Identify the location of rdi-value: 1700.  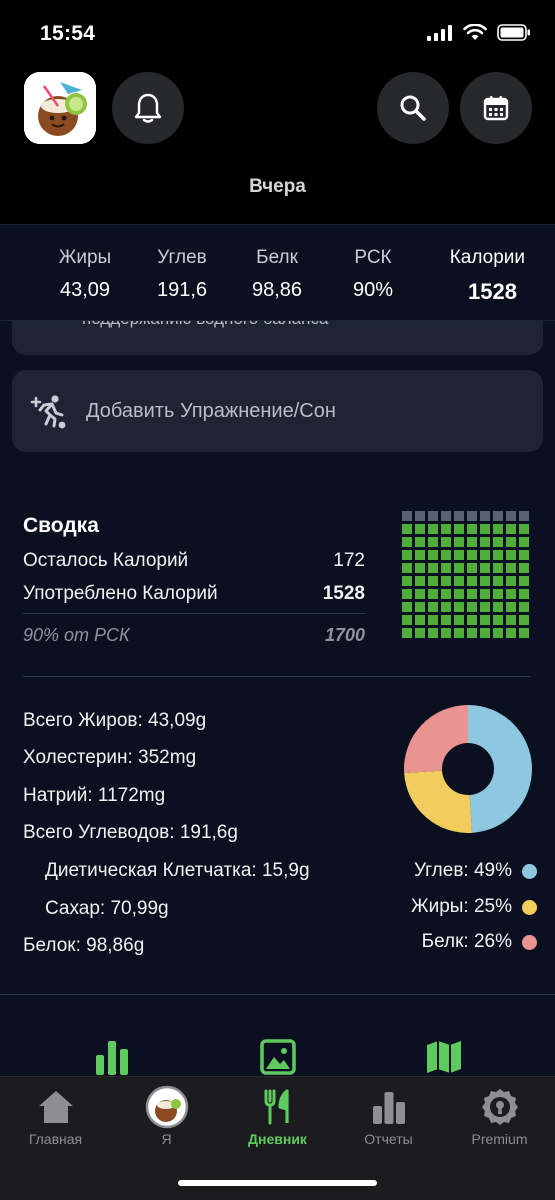
(344, 635).